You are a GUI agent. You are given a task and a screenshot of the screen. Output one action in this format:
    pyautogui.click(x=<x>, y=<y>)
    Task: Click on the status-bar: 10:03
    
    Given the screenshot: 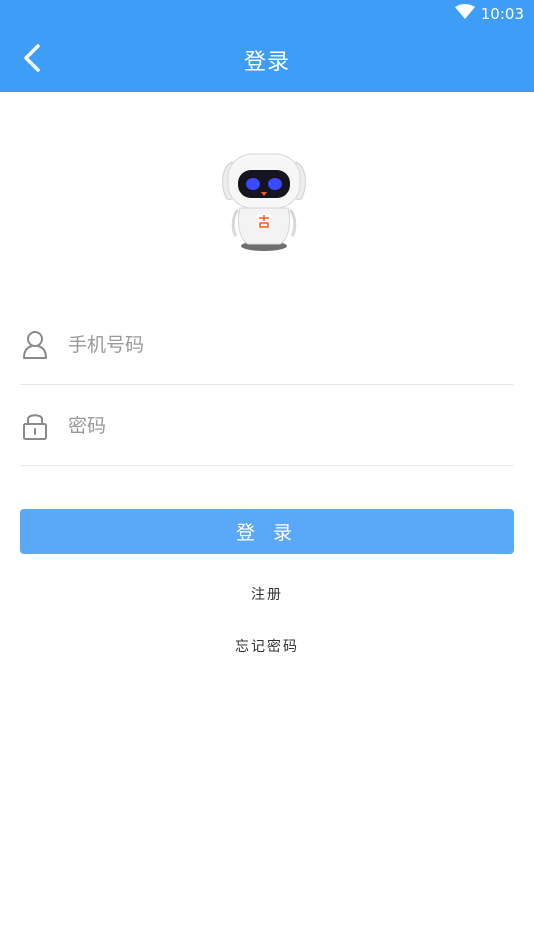 What is the action you would take?
    pyautogui.click(x=267, y=14)
    